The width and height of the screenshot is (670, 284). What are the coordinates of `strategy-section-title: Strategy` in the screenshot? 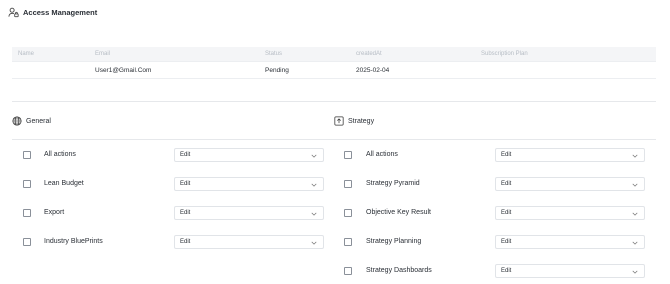 It's located at (361, 121).